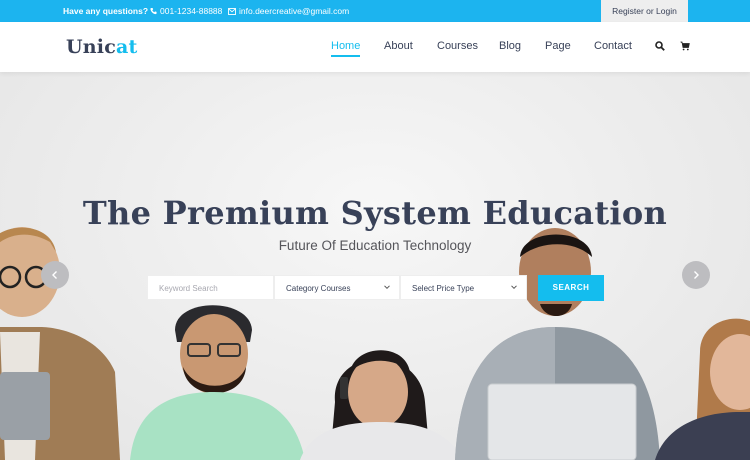 This screenshot has width=750, height=460. I want to click on slider-prev-button, so click(55, 275).